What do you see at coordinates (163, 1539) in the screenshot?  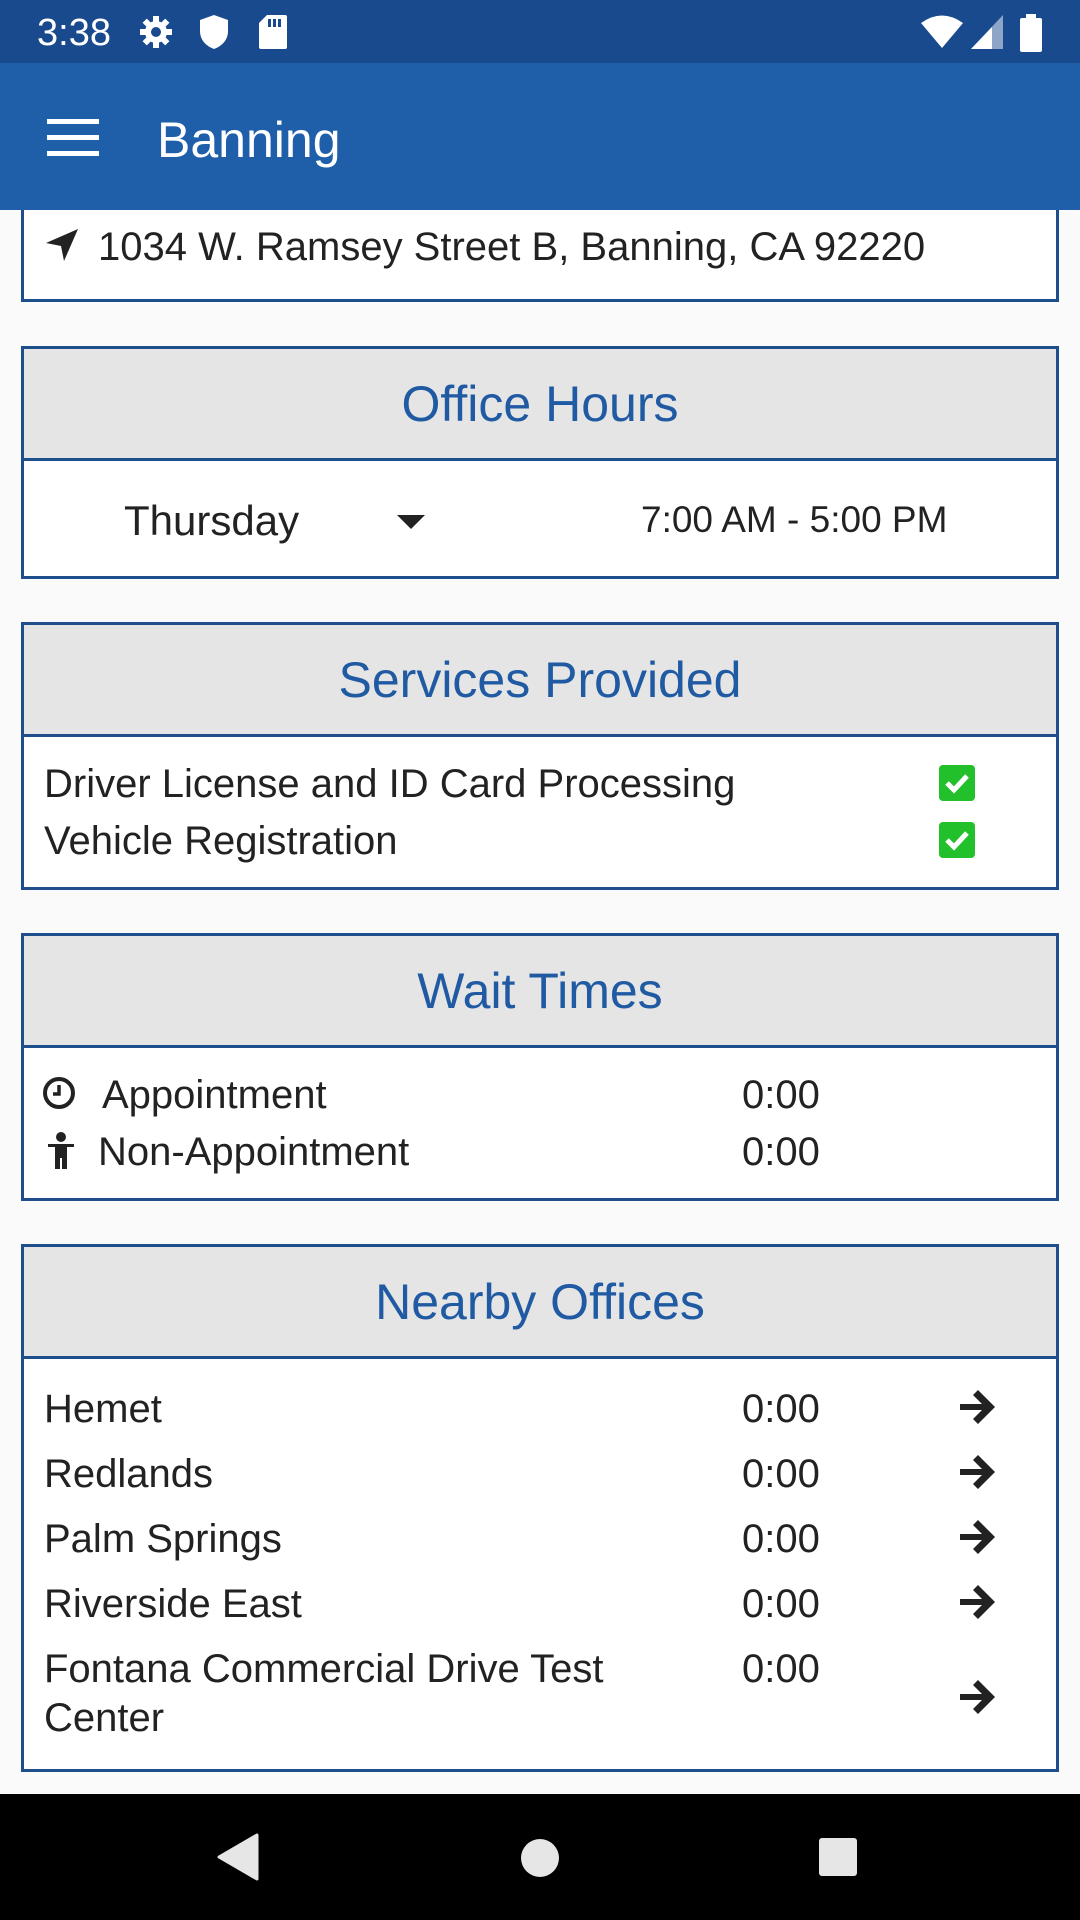 I see `office-name: Palm Springs` at bounding box center [163, 1539].